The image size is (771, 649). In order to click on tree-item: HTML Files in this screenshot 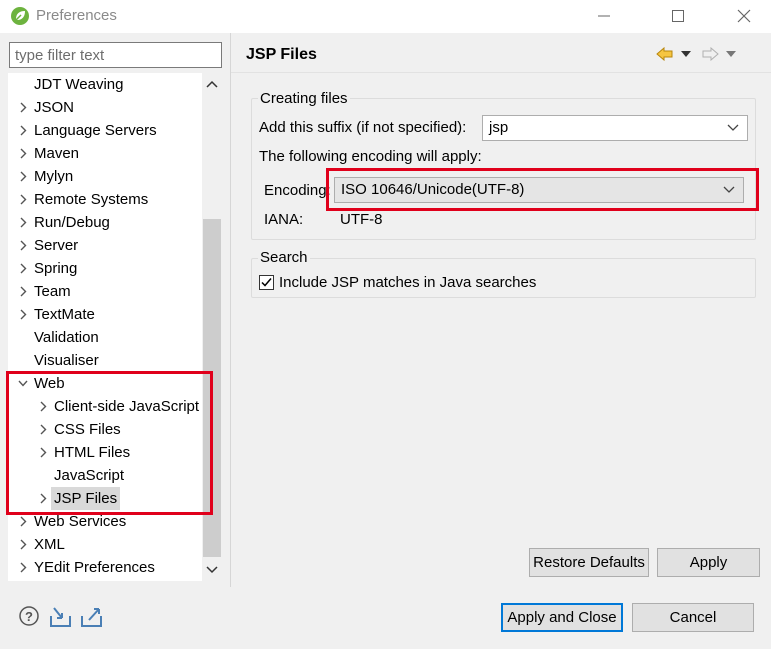, I will do `click(105, 452)`.